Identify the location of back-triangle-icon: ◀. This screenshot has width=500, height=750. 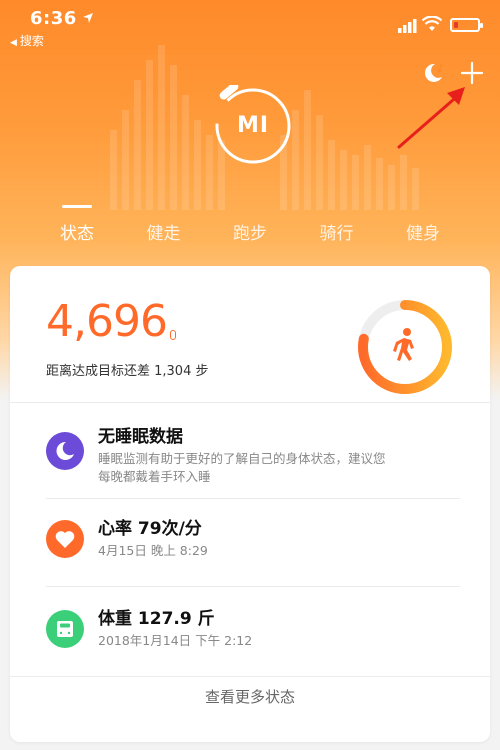
(13, 43).